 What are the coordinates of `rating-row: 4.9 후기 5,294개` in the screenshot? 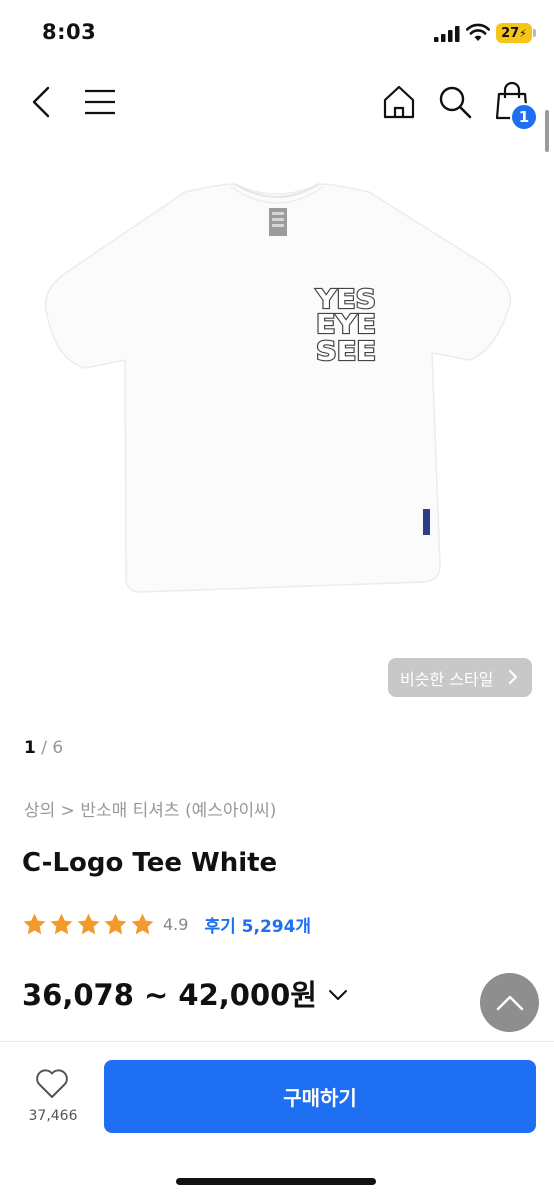 It's located at (166, 924).